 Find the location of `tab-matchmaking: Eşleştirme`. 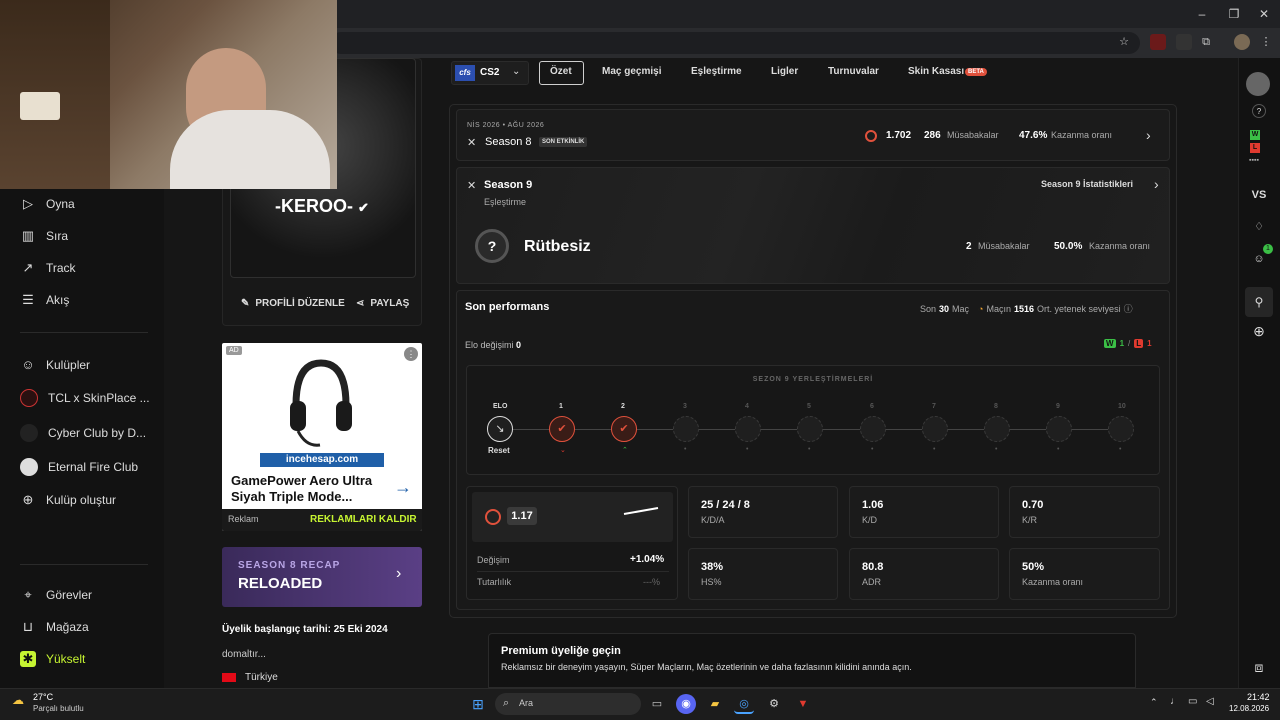

tab-matchmaking: Eşleştirme is located at coordinates (716, 71).